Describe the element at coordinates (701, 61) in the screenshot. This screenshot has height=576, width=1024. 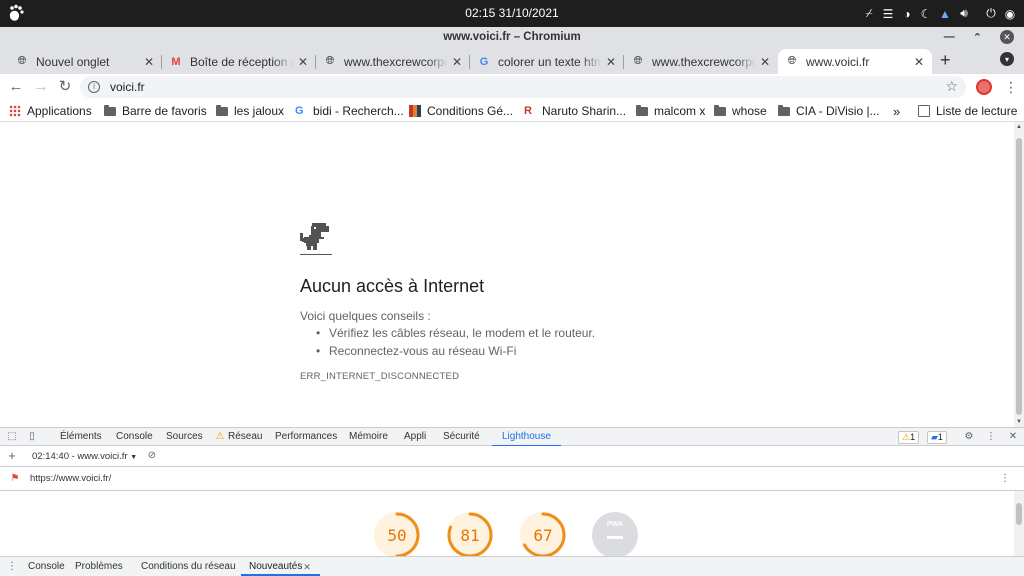
I see `tab-4: 🌐︎ www.thexcrewcorpo ✕` at that location.